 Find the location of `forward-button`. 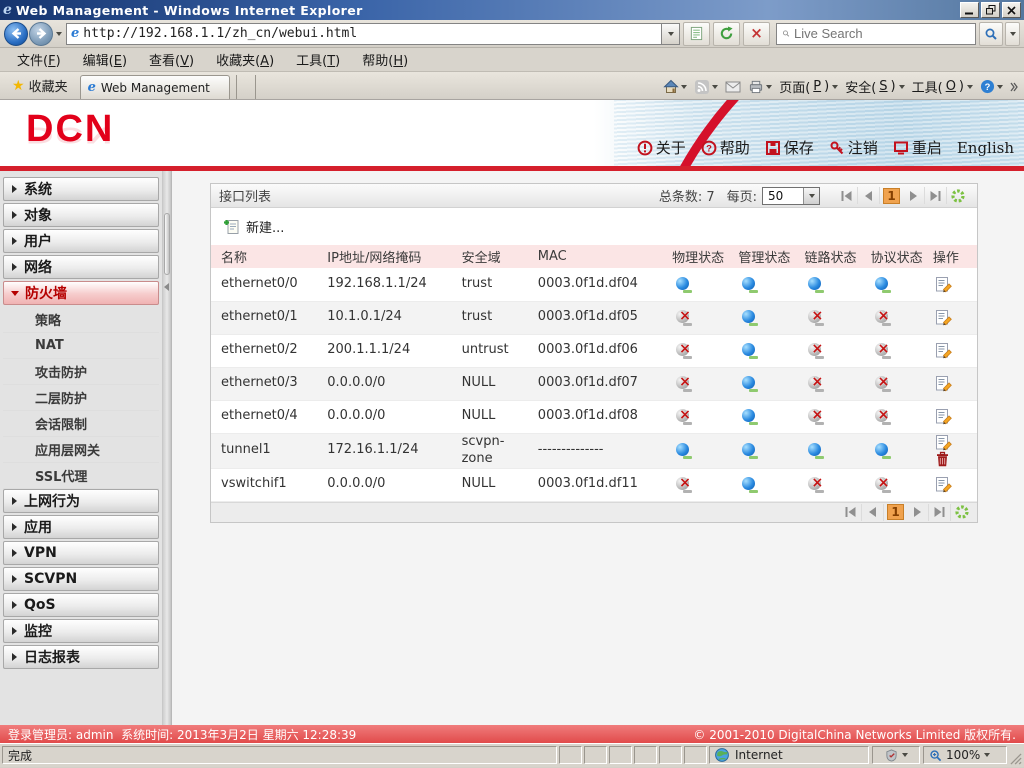

forward-button is located at coordinates (41, 33).